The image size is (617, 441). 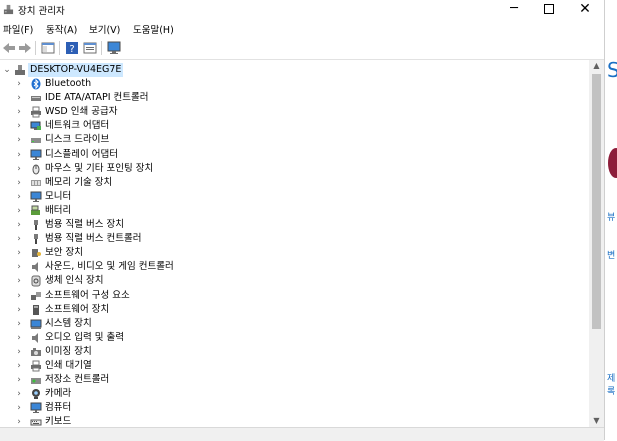 I want to click on menu-file: 파일(F), so click(x=18, y=29).